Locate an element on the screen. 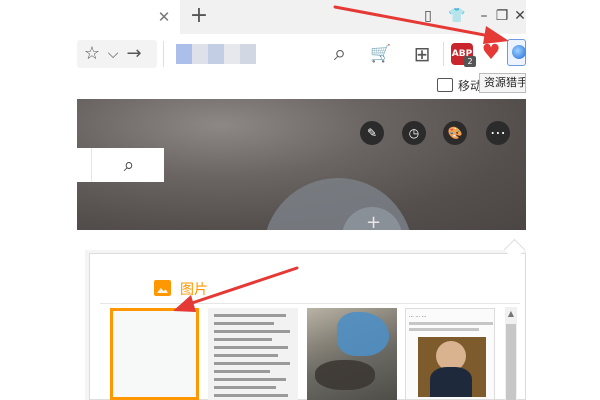 This screenshot has height=400, width=600. minimize-icon: – is located at coordinates (484, 16).